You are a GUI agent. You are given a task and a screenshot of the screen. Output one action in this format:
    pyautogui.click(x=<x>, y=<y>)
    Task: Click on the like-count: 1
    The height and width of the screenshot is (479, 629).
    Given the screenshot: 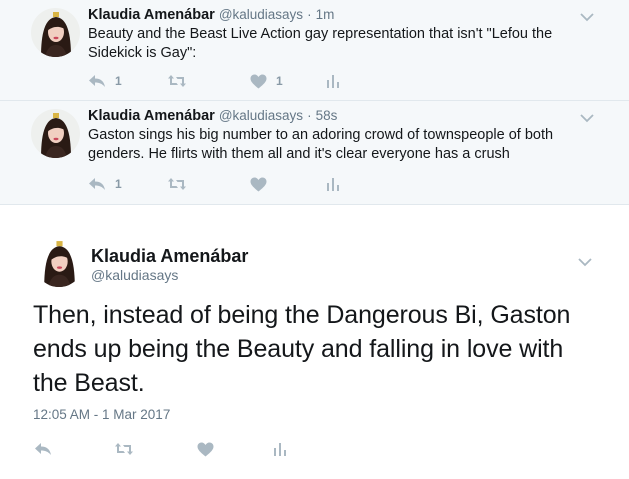 What is the action you would take?
    pyautogui.click(x=279, y=81)
    